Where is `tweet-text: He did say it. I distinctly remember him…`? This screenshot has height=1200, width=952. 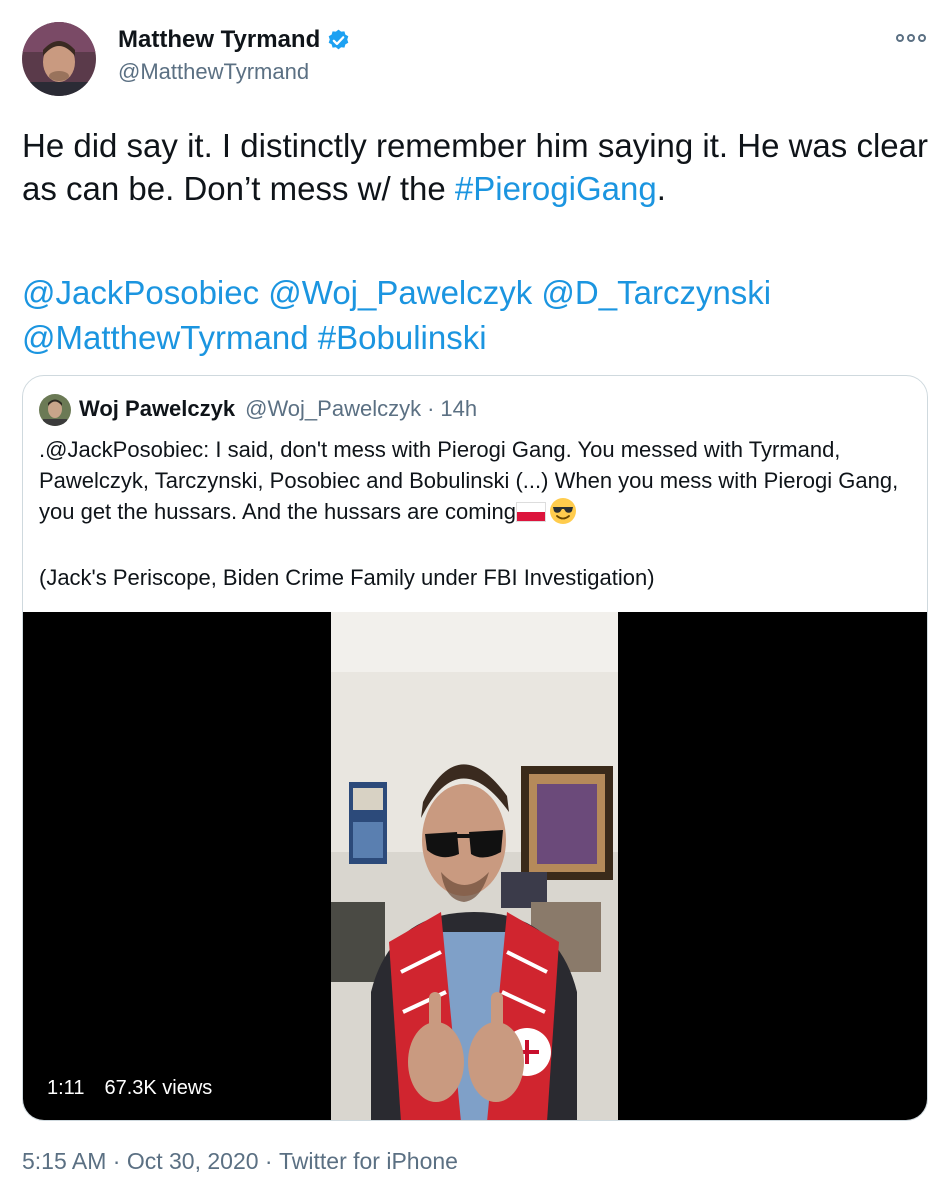
tweet-text: He did say it. I distinctly remember him… is located at coordinates (477, 167).